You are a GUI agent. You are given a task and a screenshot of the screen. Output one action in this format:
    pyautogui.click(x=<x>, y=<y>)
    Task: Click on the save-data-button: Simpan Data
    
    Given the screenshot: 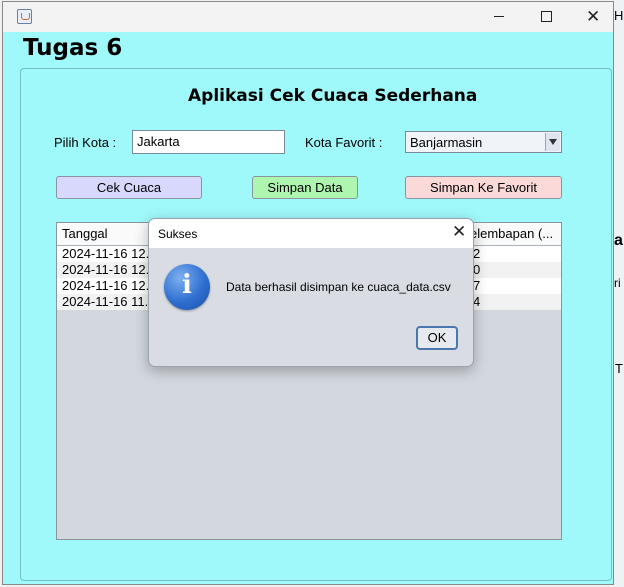 What is the action you would take?
    pyautogui.click(x=305, y=187)
    